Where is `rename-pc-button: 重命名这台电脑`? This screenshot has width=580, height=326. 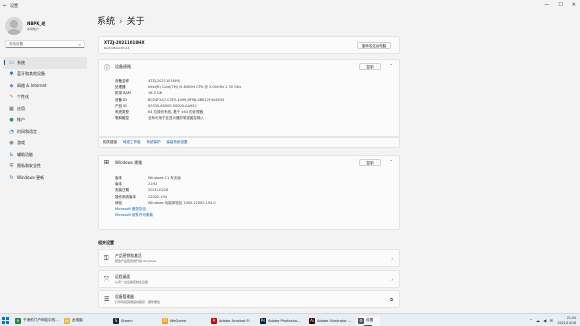
rename-pc-button: 重命名这台电脑 is located at coordinates (374, 45).